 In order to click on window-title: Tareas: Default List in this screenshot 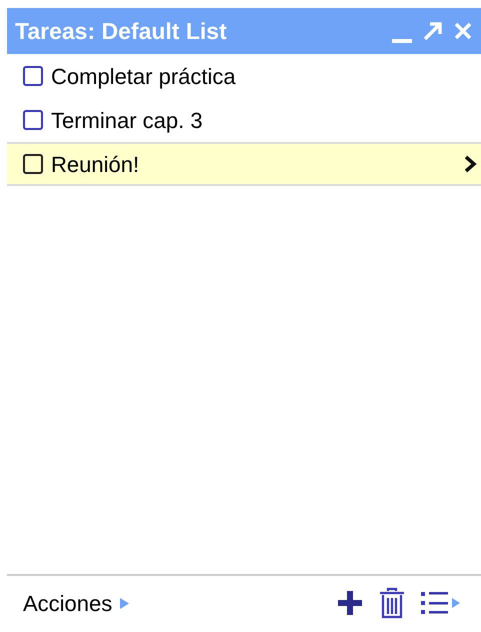, I will do `click(121, 31)`.